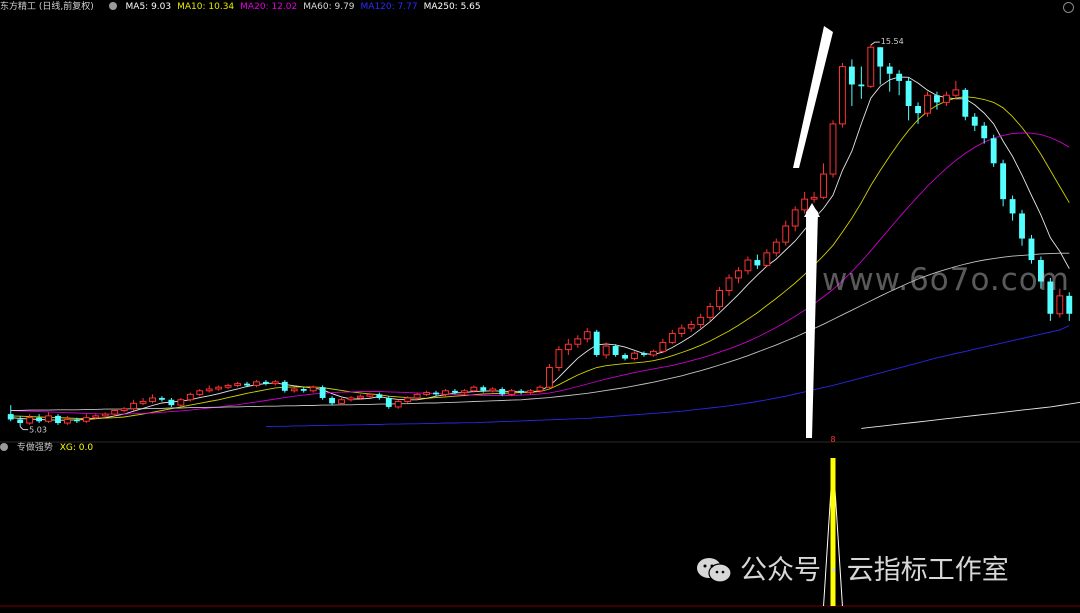 Image resolution: width=1080 pixels, height=613 pixels. Describe the element at coordinates (714, 570) in the screenshot. I see `wechat-icon` at that location.